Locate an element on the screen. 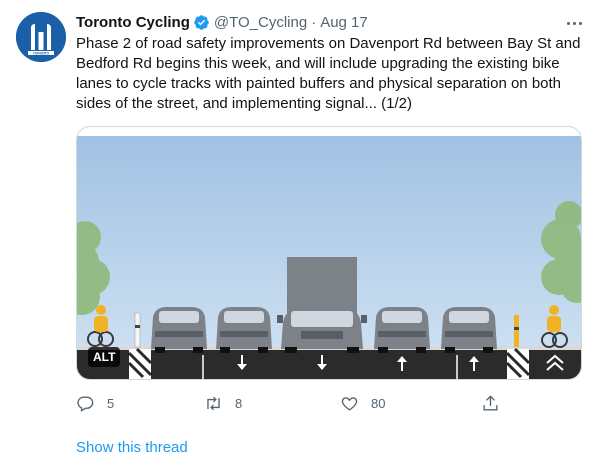 This screenshot has width=598, height=456. truck is located at coordinates (322, 305).